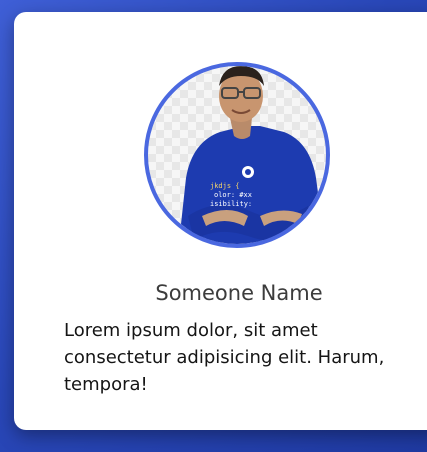  What do you see at coordinates (251, 155) in the screenshot?
I see `person-photo: jkdjs { olor: #xx isibility:` at bounding box center [251, 155].